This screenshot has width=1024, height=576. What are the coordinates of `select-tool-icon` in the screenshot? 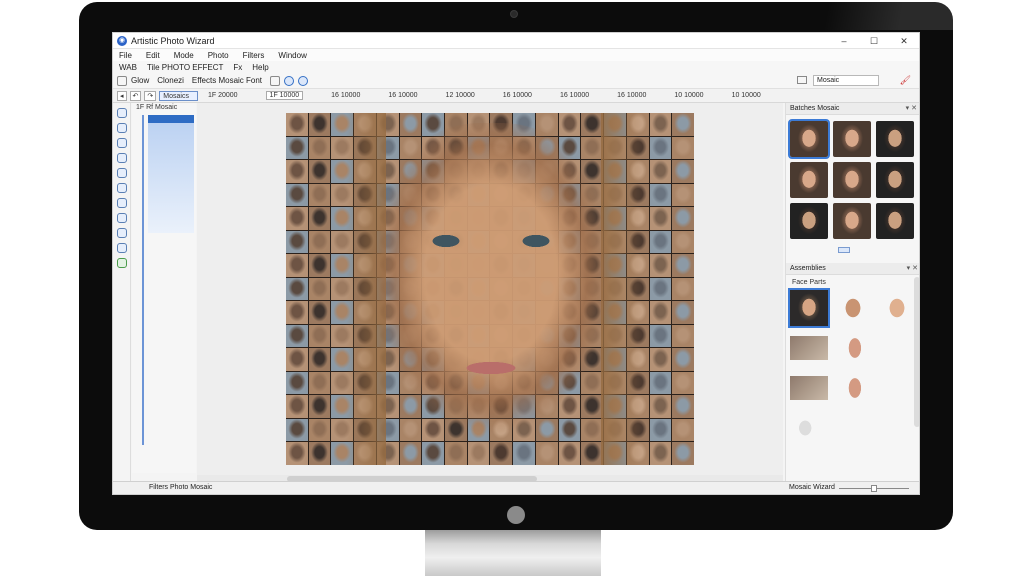 It's located at (121, 113).